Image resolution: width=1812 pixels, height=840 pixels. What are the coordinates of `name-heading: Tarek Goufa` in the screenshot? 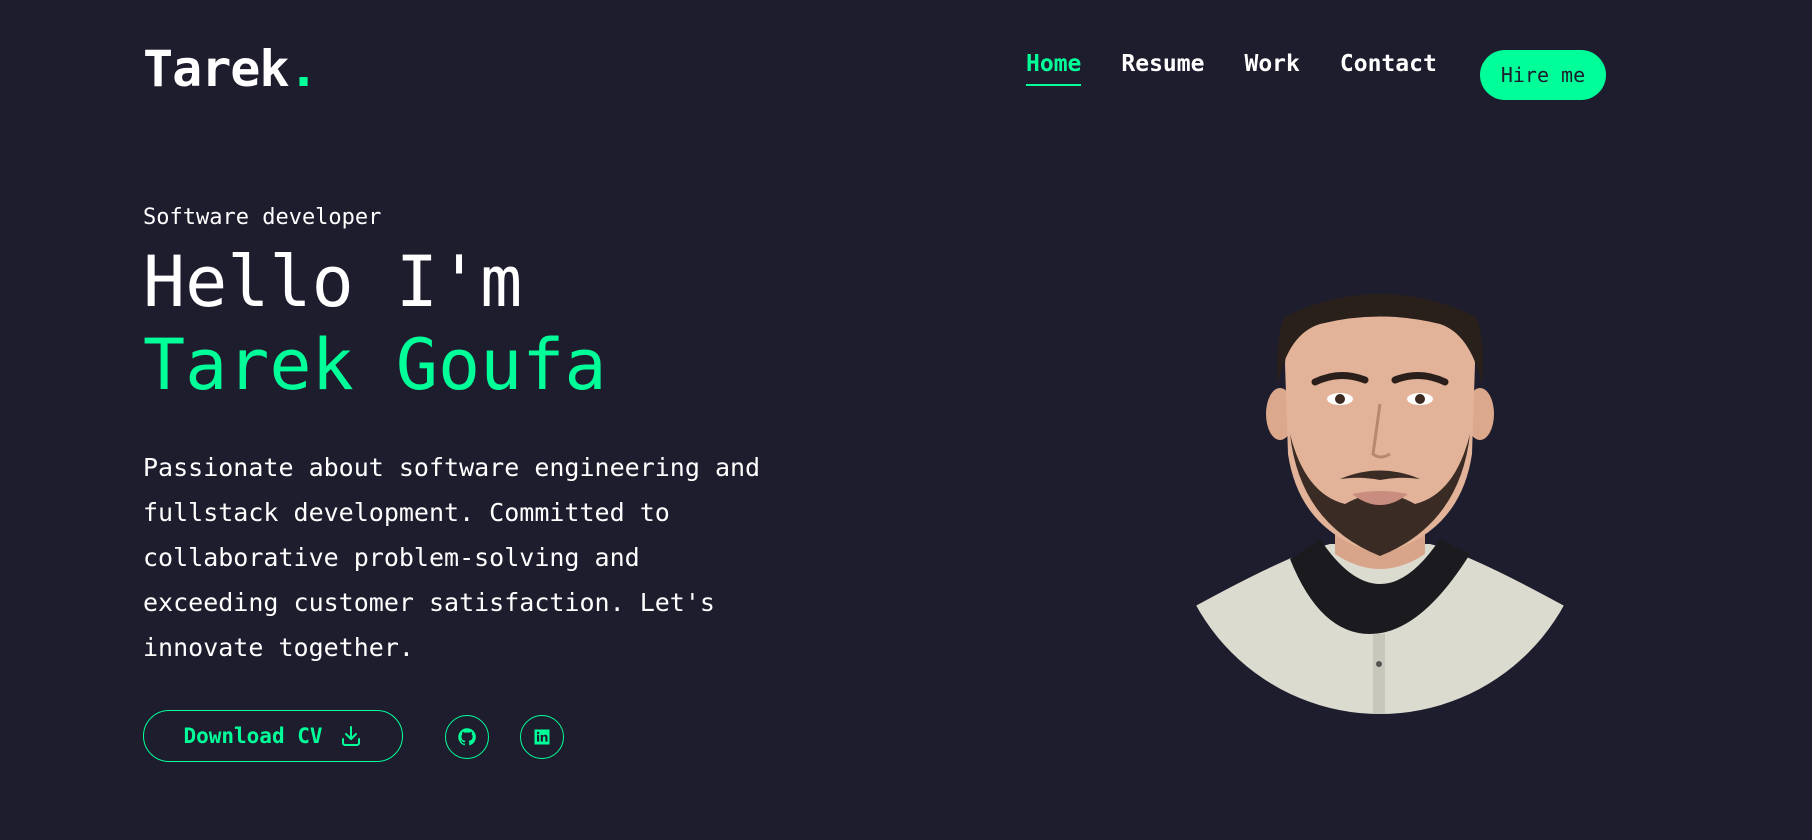 It's located at (375, 365).